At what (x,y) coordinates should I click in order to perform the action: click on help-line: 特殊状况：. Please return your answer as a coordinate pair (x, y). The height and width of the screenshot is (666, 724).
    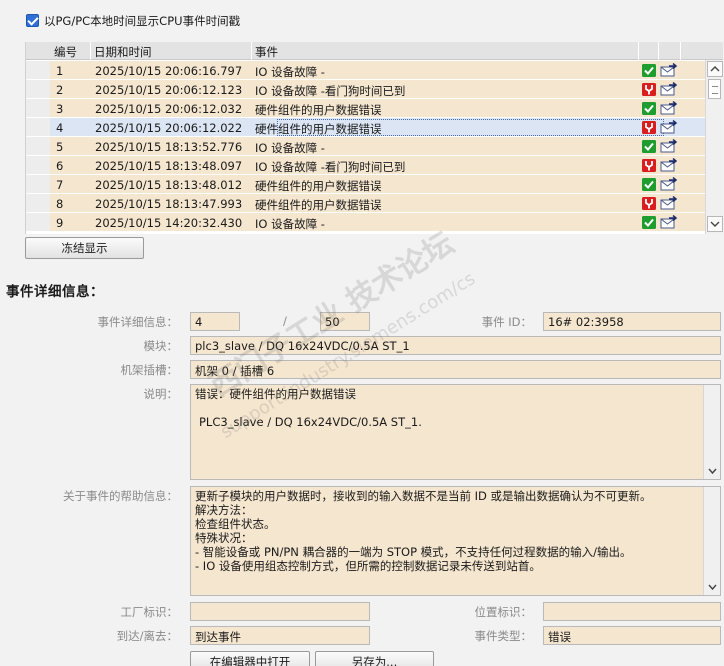
    Looking at the image, I should click on (224, 538).